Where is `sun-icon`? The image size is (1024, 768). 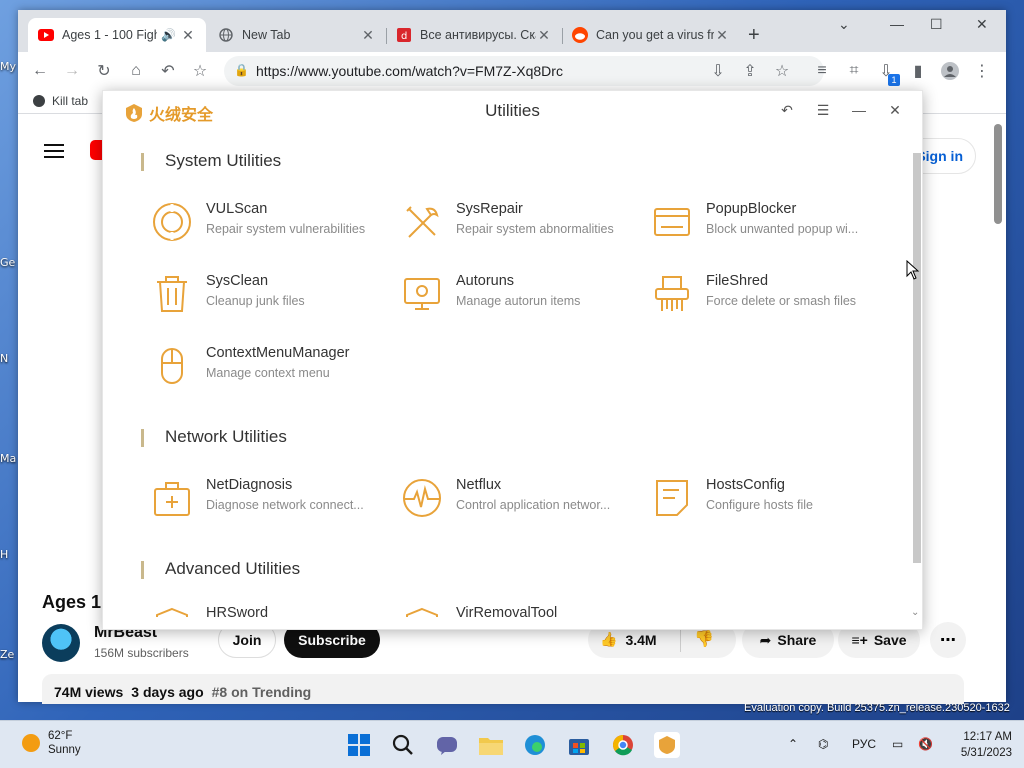
sun-icon is located at coordinates (31, 743).